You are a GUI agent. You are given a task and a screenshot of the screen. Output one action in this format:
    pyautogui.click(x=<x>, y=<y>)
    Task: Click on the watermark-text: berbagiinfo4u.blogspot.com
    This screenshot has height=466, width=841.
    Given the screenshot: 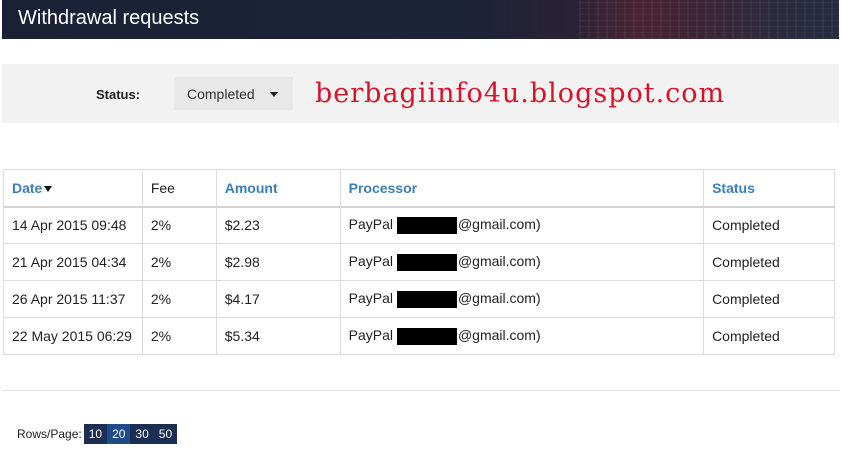 What is the action you would take?
    pyautogui.click(x=520, y=93)
    